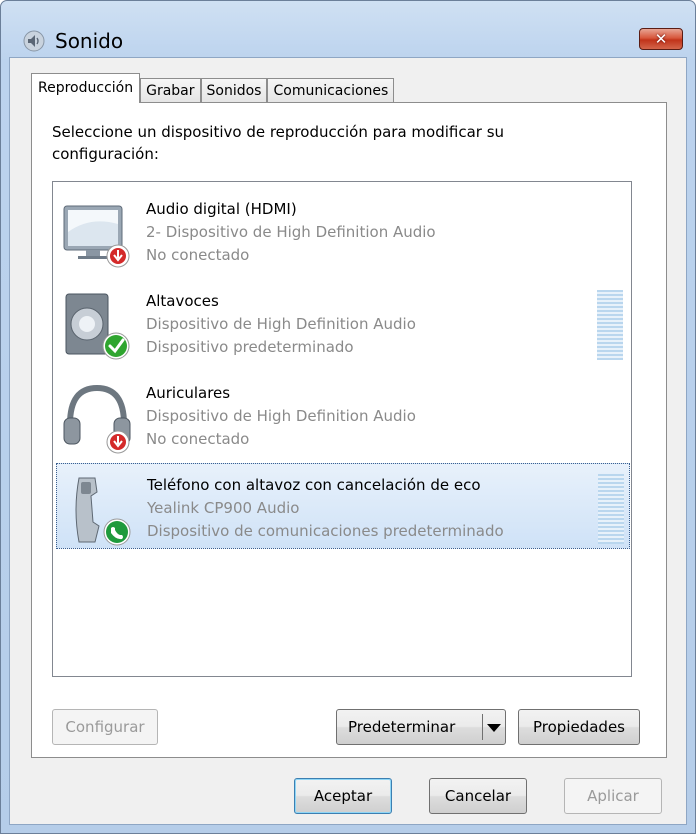 The width and height of the screenshot is (696, 834). What do you see at coordinates (97, 326) in the screenshot?
I see `speaker-icon` at bounding box center [97, 326].